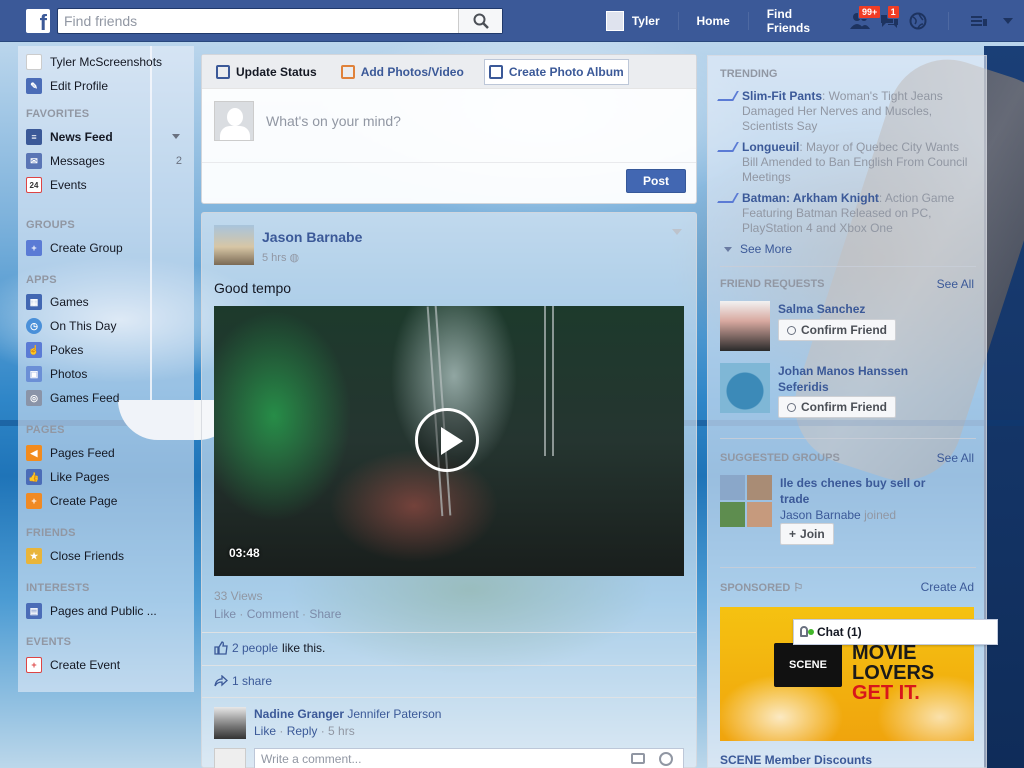  What do you see at coordinates (176, 136) in the screenshot?
I see `news-feed-options-icon` at bounding box center [176, 136].